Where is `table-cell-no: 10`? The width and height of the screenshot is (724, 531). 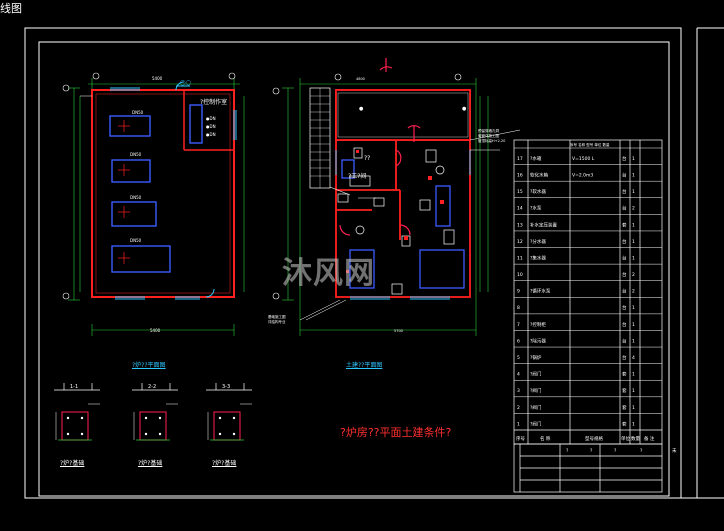
table-cell-no: 10 is located at coordinates (520, 275).